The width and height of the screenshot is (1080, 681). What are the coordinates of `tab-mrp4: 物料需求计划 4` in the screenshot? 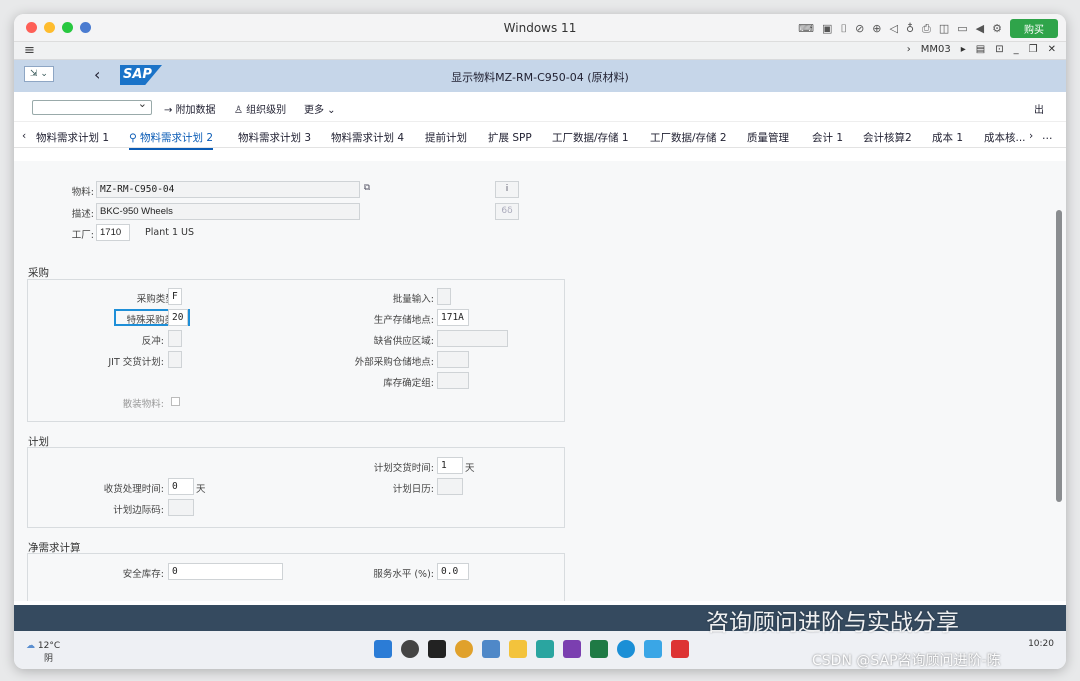 It's located at (367, 137).